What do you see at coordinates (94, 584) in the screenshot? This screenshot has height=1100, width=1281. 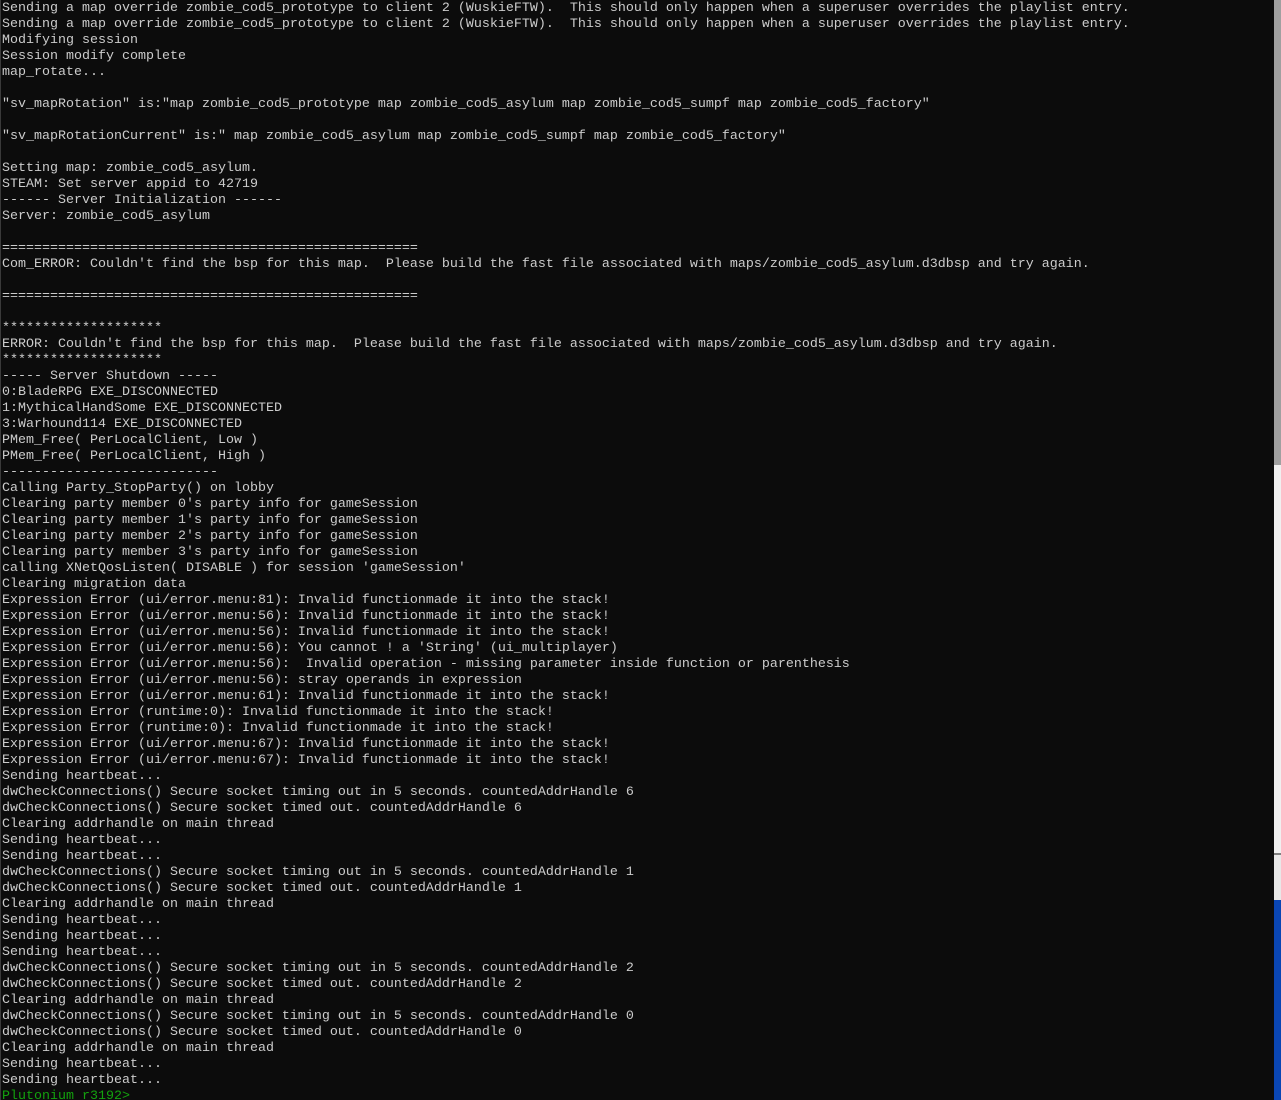 I see `console-line: Clearing migration data` at bounding box center [94, 584].